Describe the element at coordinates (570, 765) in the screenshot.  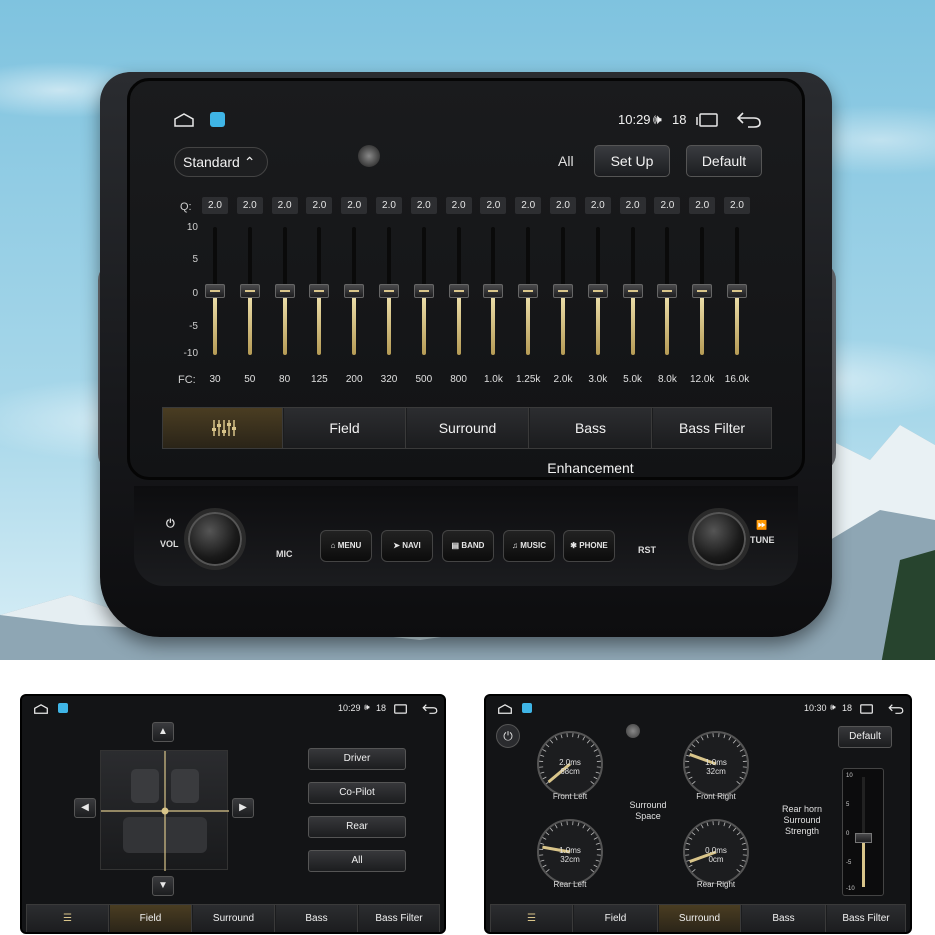
I see `delay-dial: 2.0ms 68cm Front Left` at that location.